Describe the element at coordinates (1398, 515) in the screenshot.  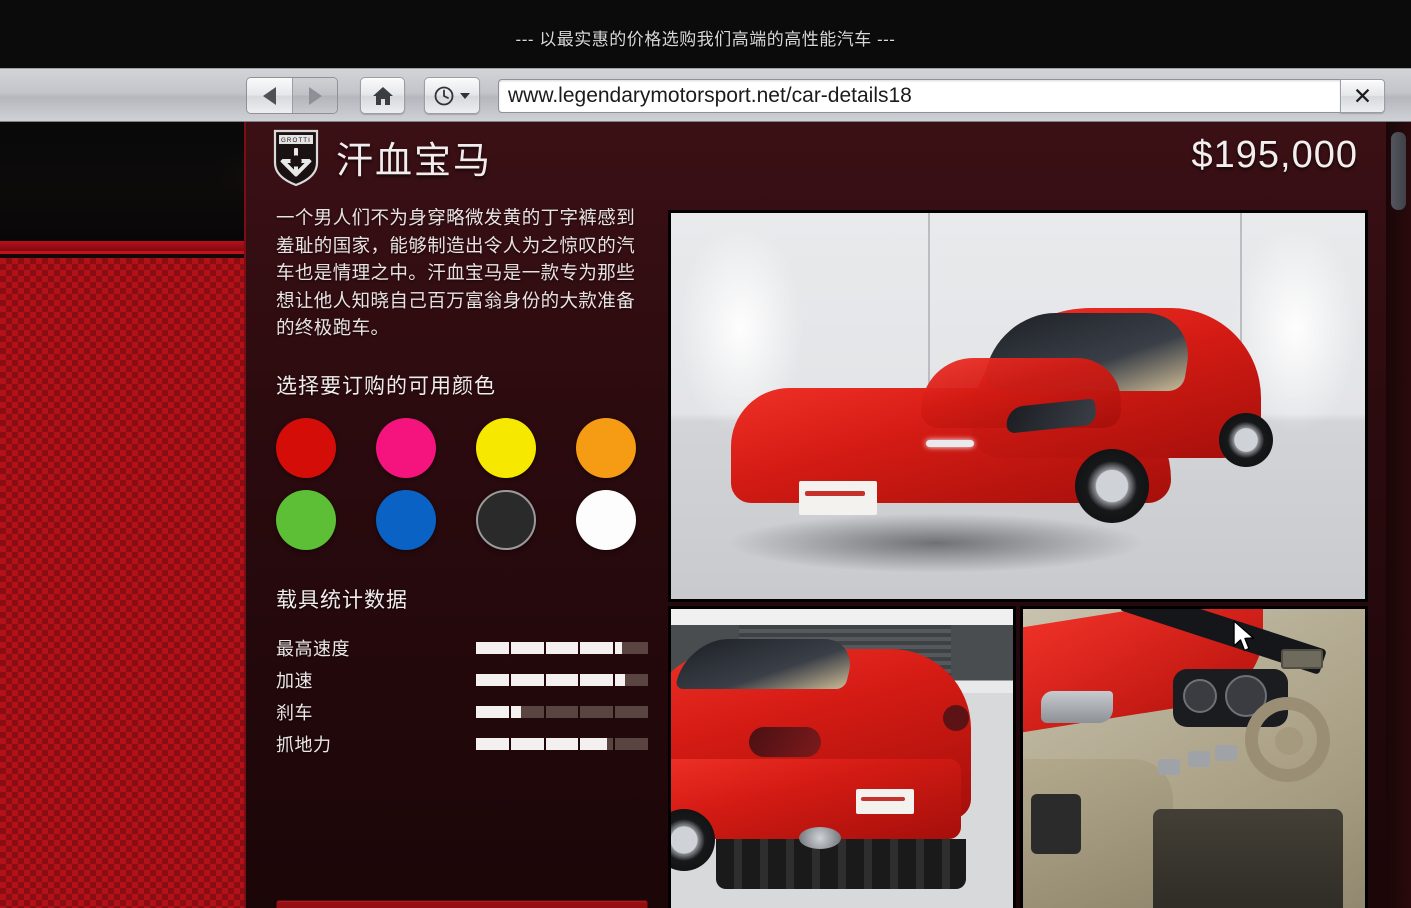
I see `page-scrollbar-track` at that location.